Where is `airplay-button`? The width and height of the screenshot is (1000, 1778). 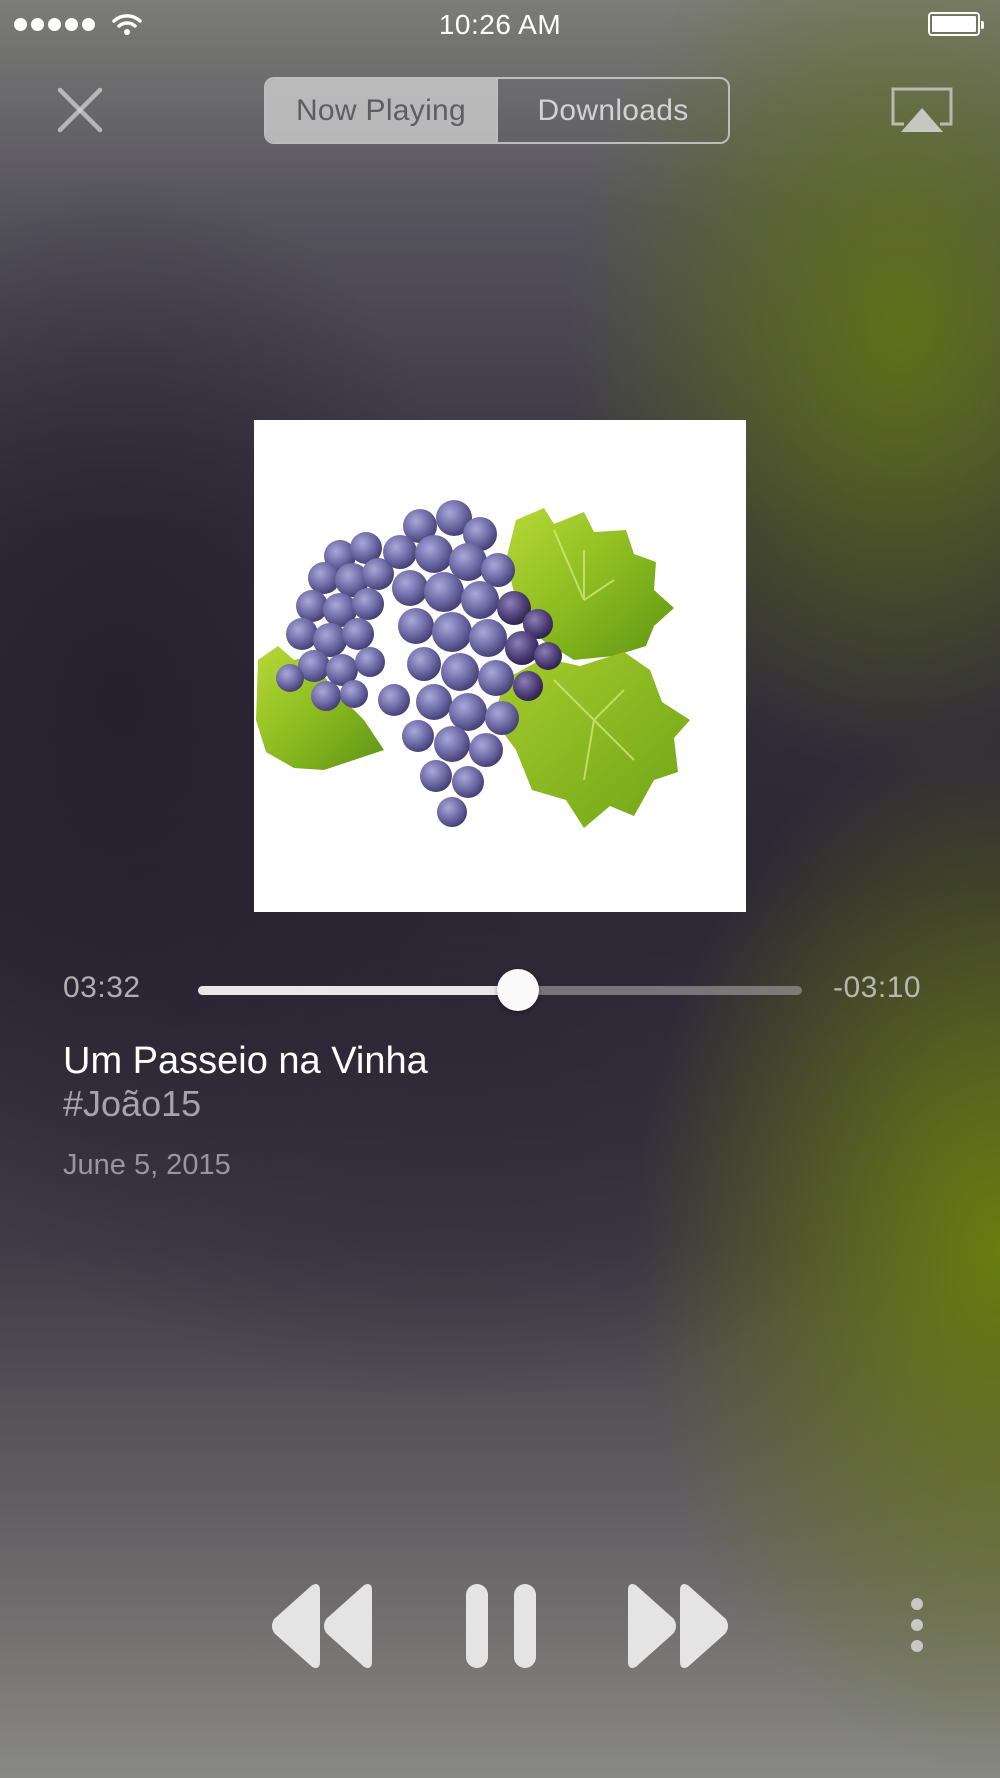 airplay-button is located at coordinates (922, 112).